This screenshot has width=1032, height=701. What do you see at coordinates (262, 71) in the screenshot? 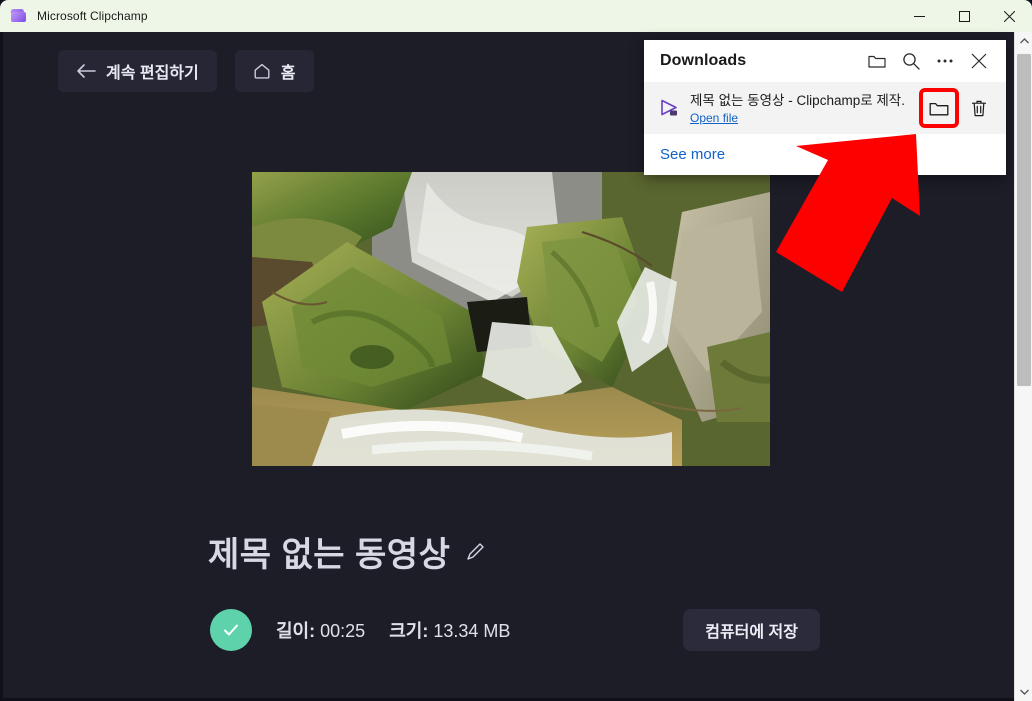
I see `home-icon` at bounding box center [262, 71].